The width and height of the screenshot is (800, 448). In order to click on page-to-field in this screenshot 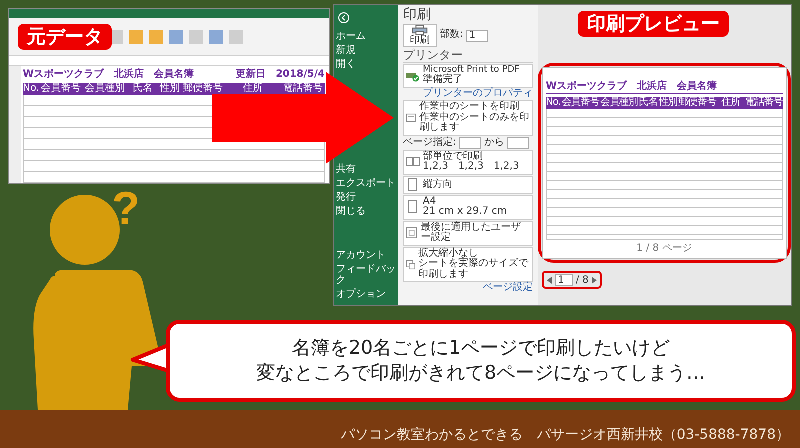, I will do `click(518, 142)`.